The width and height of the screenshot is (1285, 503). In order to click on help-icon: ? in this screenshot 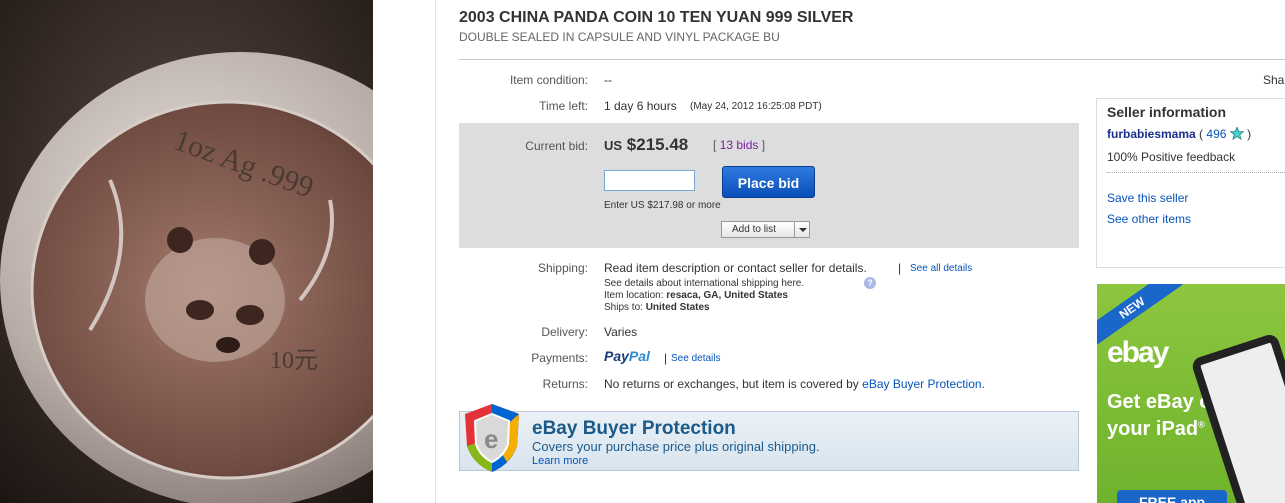, I will do `click(870, 283)`.